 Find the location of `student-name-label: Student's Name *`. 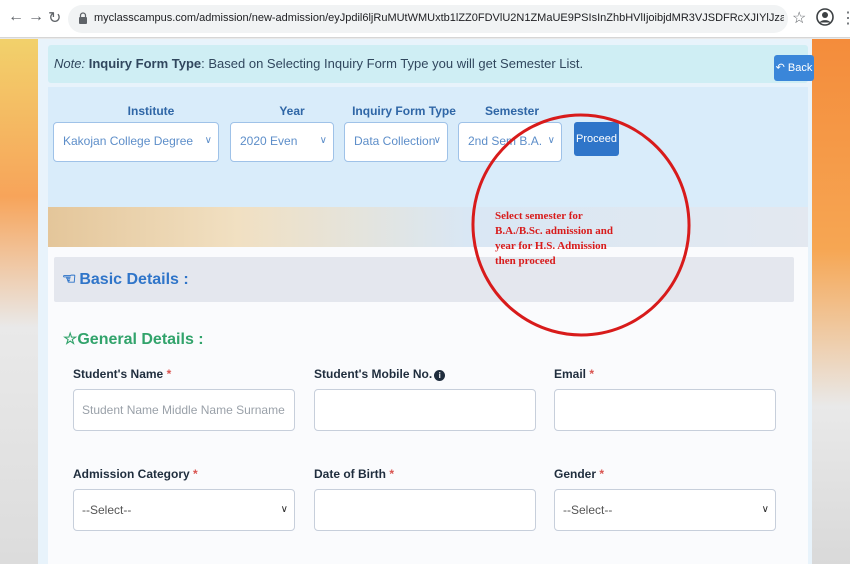

student-name-label: Student's Name * is located at coordinates (122, 374).